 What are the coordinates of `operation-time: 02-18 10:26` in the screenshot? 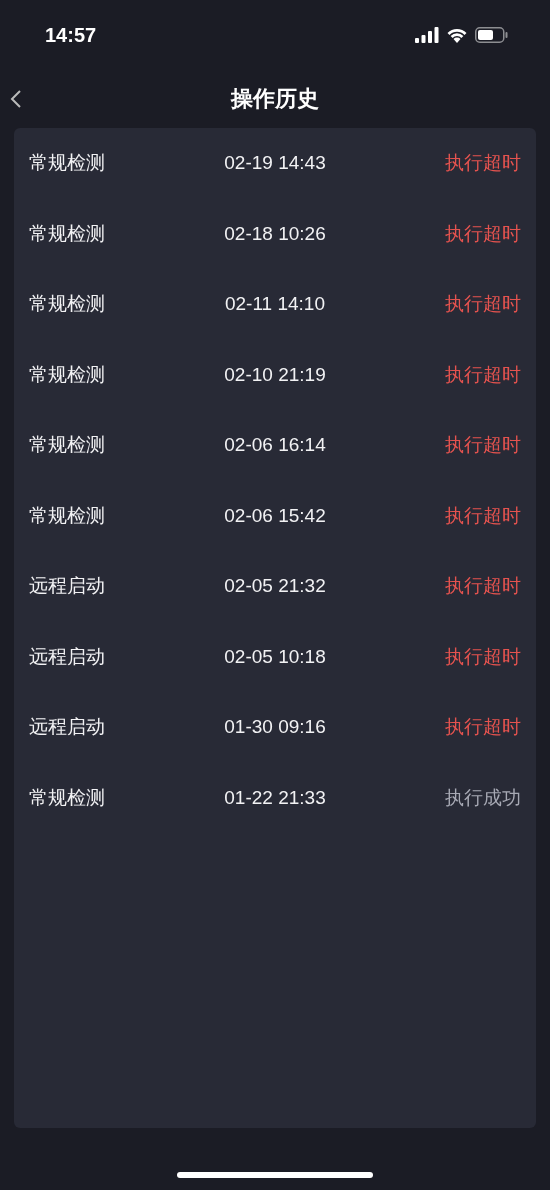 It's located at (275, 233).